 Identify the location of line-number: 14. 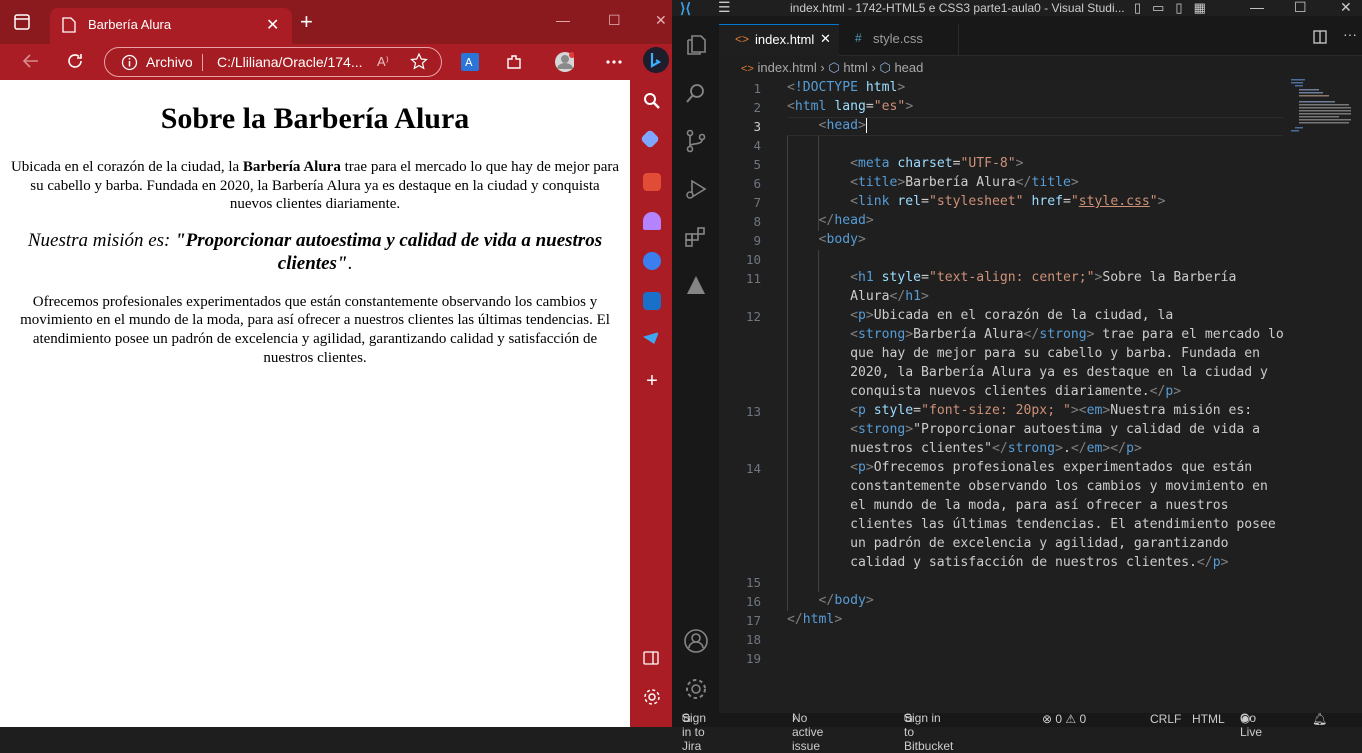
(753, 468).